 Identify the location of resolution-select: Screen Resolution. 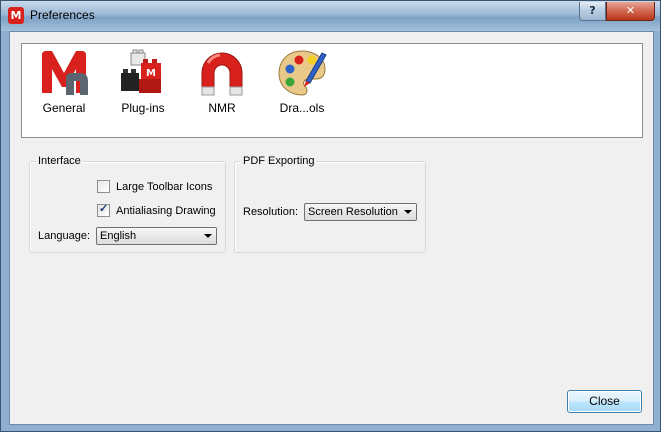
(360, 212).